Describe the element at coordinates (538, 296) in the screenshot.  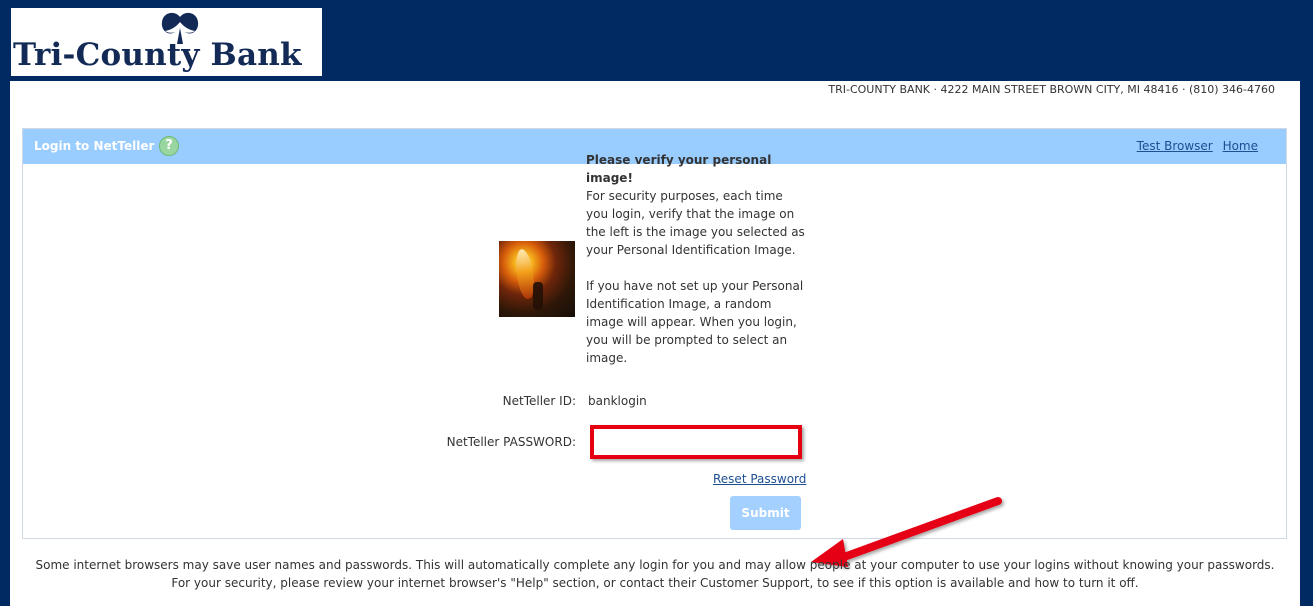
I see `person-silhouette-image-detail` at that location.